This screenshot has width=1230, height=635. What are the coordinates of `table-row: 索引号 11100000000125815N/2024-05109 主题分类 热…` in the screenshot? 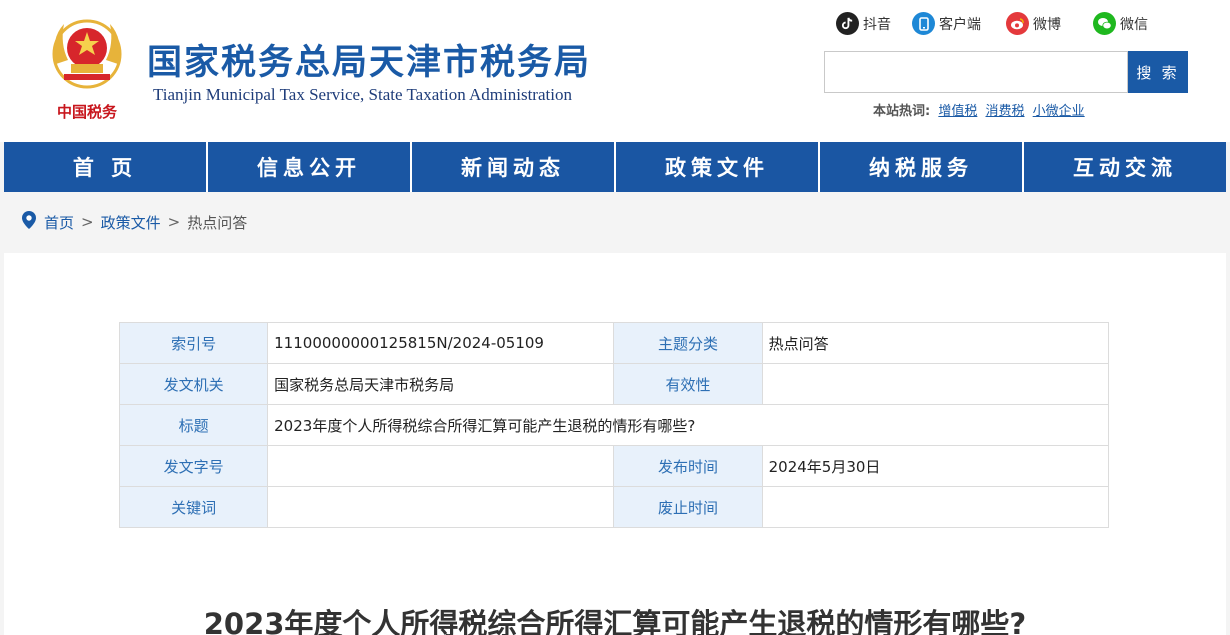 It's located at (614, 343).